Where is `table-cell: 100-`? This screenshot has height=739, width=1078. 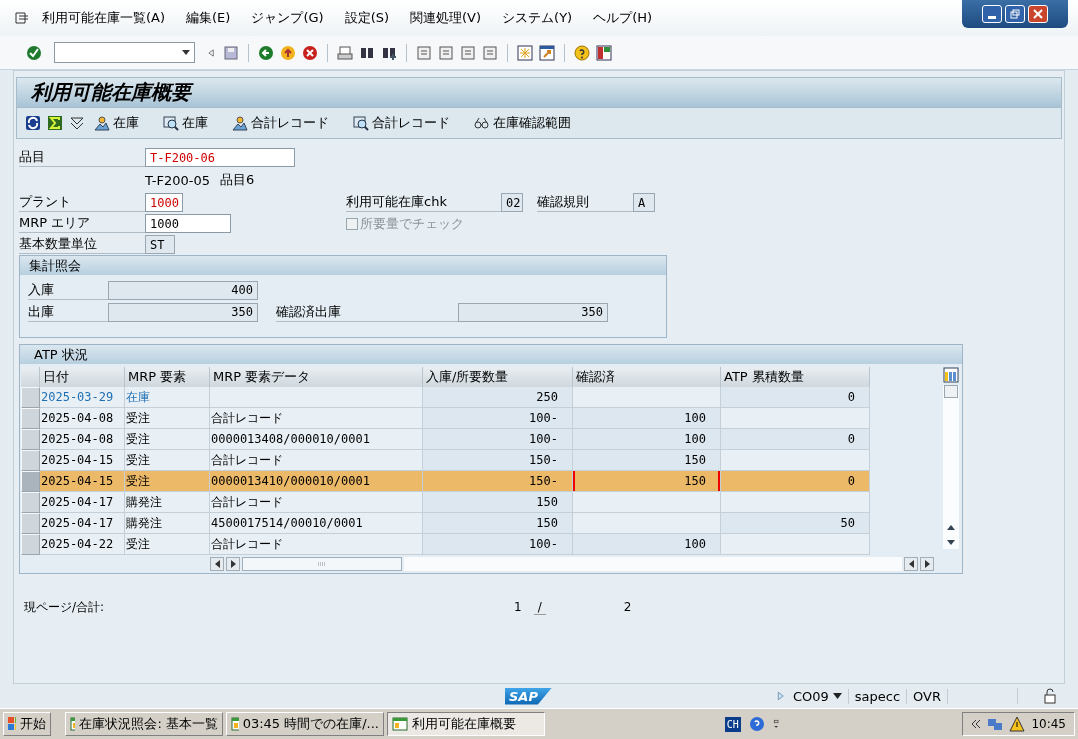
table-cell: 100- is located at coordinates (498, 439).